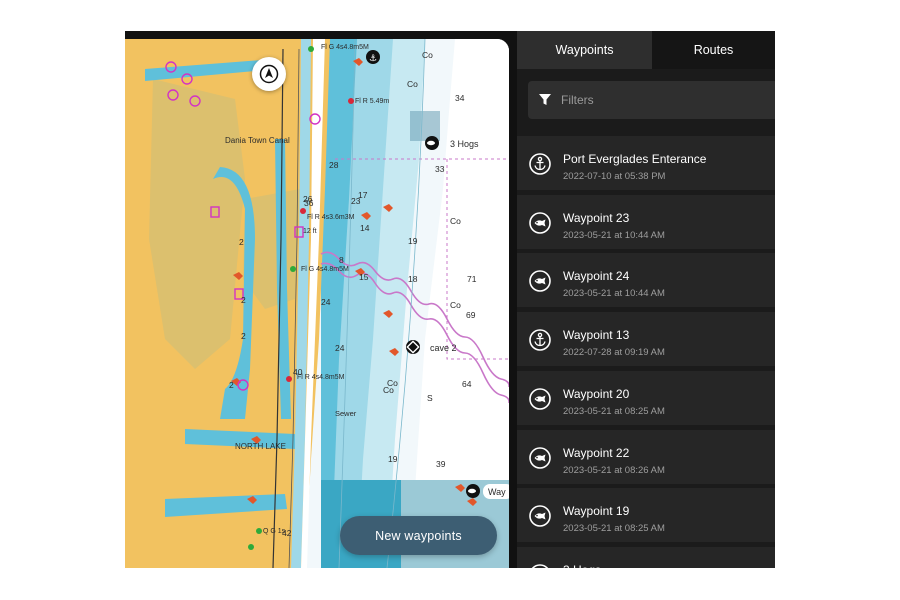  What do you see at coordinates (646, 221) in the screenshot?
I see `waypoint-list-item: Waypoint 23 2023-05-21 at 10:44 AM` at bounding box center [646, 221].